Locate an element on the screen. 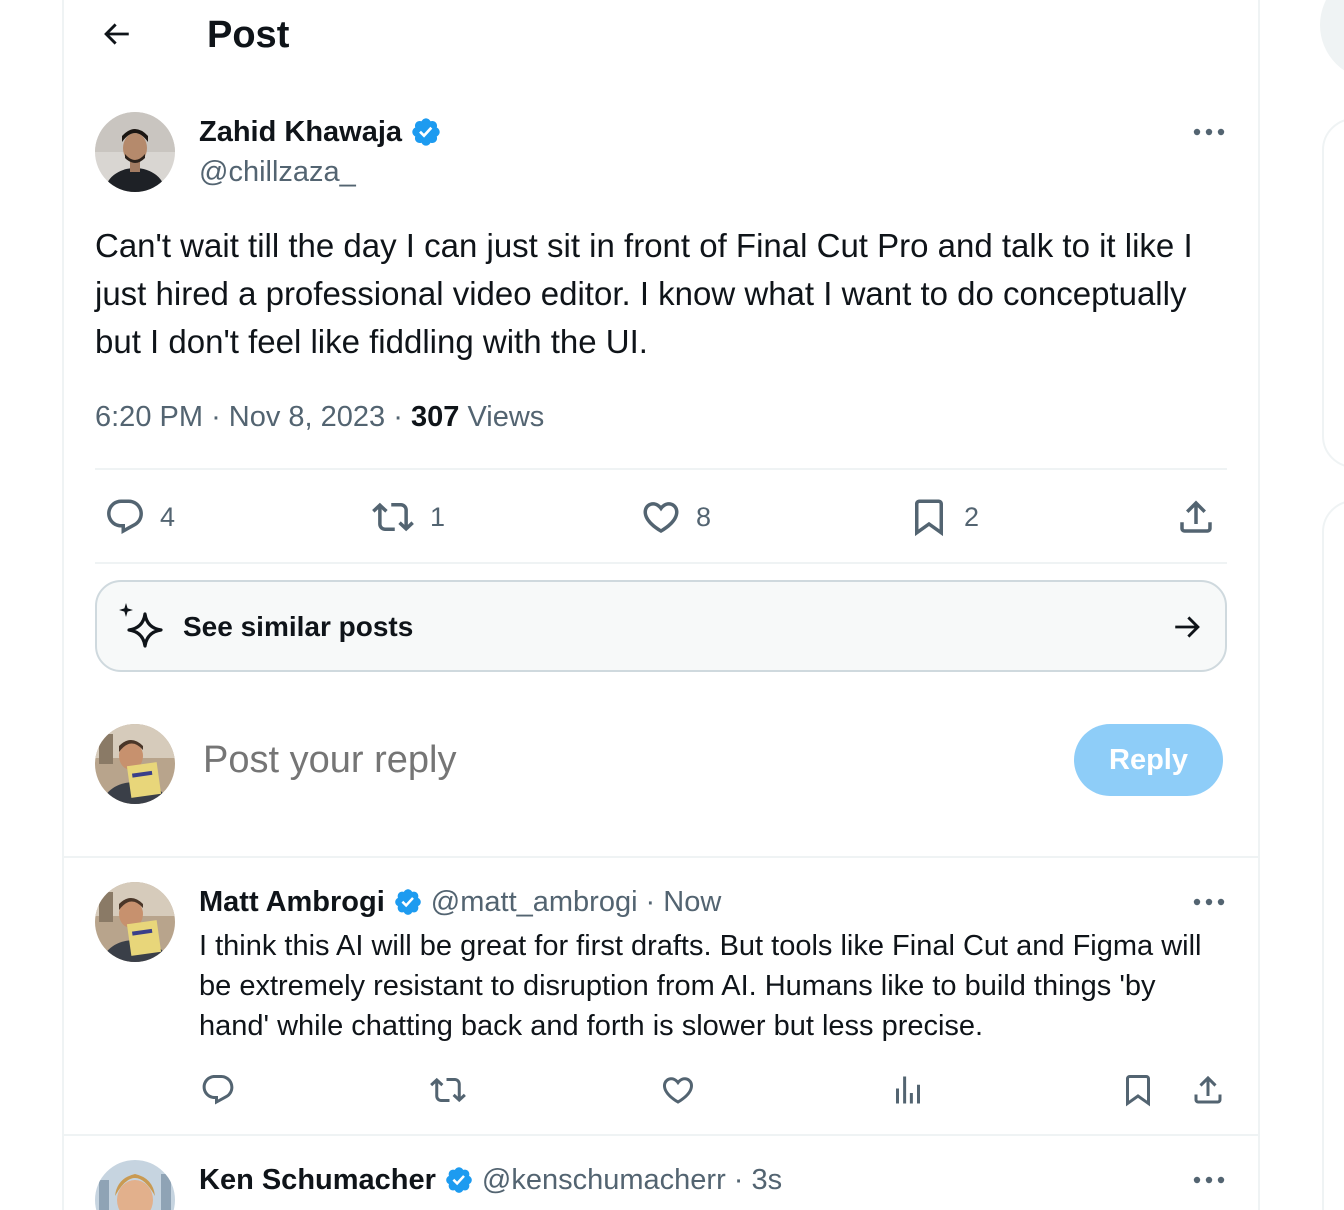  views-action is located at coordinates (908, 1092).